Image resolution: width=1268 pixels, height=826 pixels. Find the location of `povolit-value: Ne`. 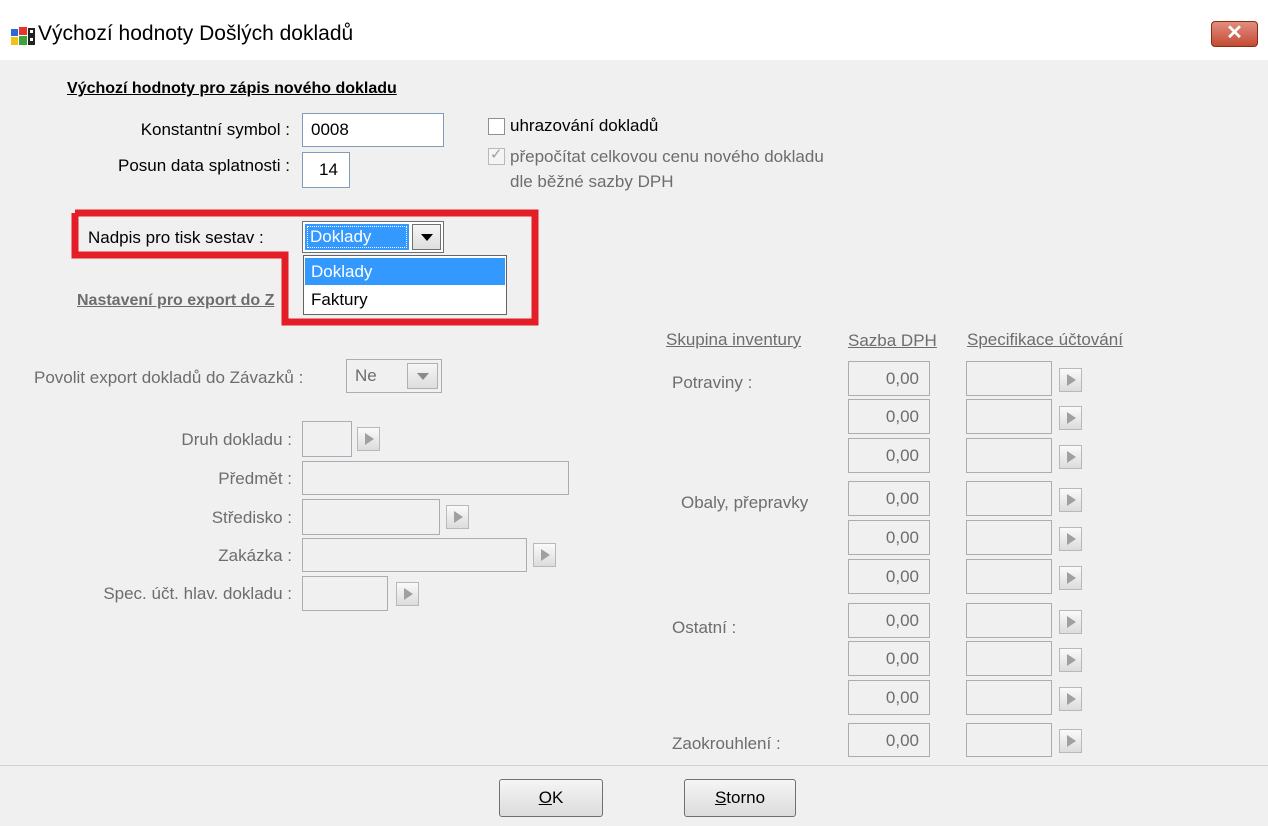

povolit-value: Ne is located at coordinates (366, 375).